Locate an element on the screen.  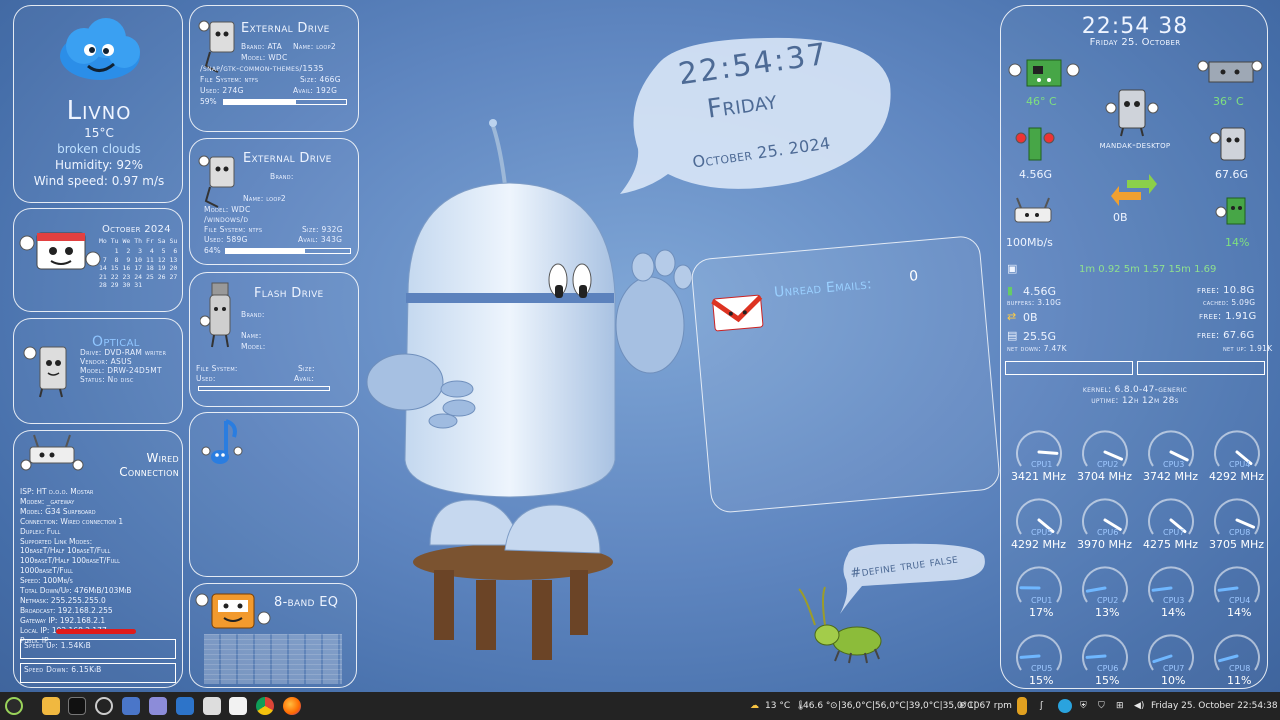
network-info-line: Duplex: Full is located at coordinates (40, 531).